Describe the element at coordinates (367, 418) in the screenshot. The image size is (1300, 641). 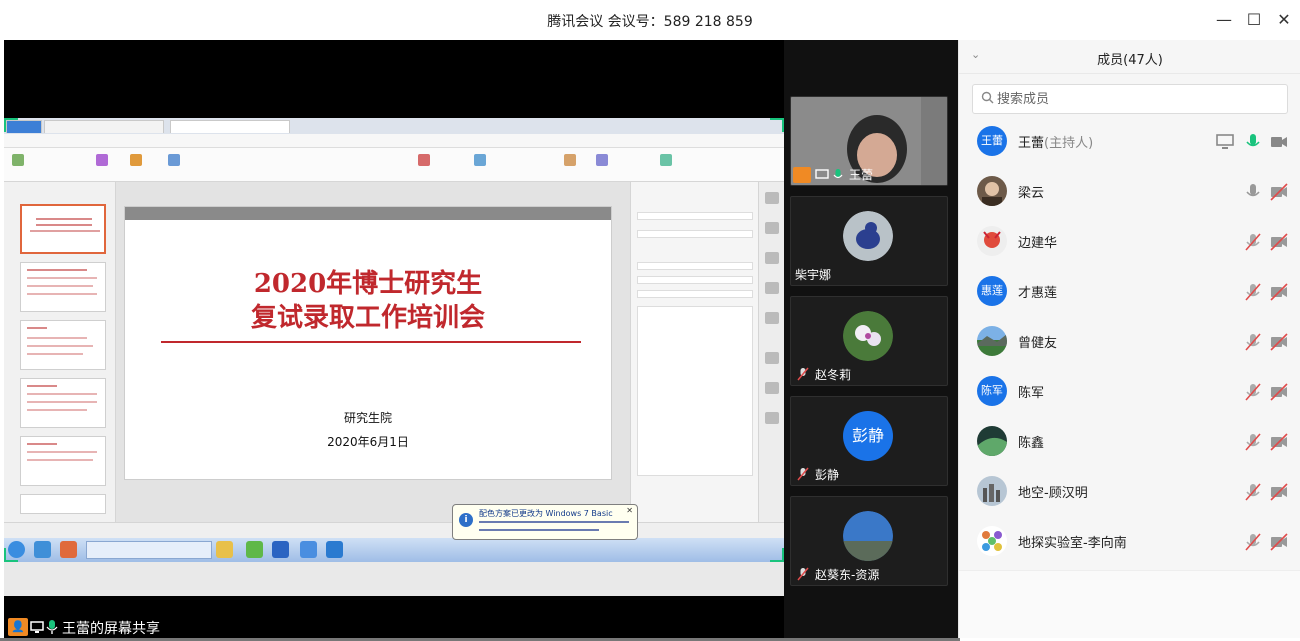
I see `slide-organization: 研究生院` at that location.